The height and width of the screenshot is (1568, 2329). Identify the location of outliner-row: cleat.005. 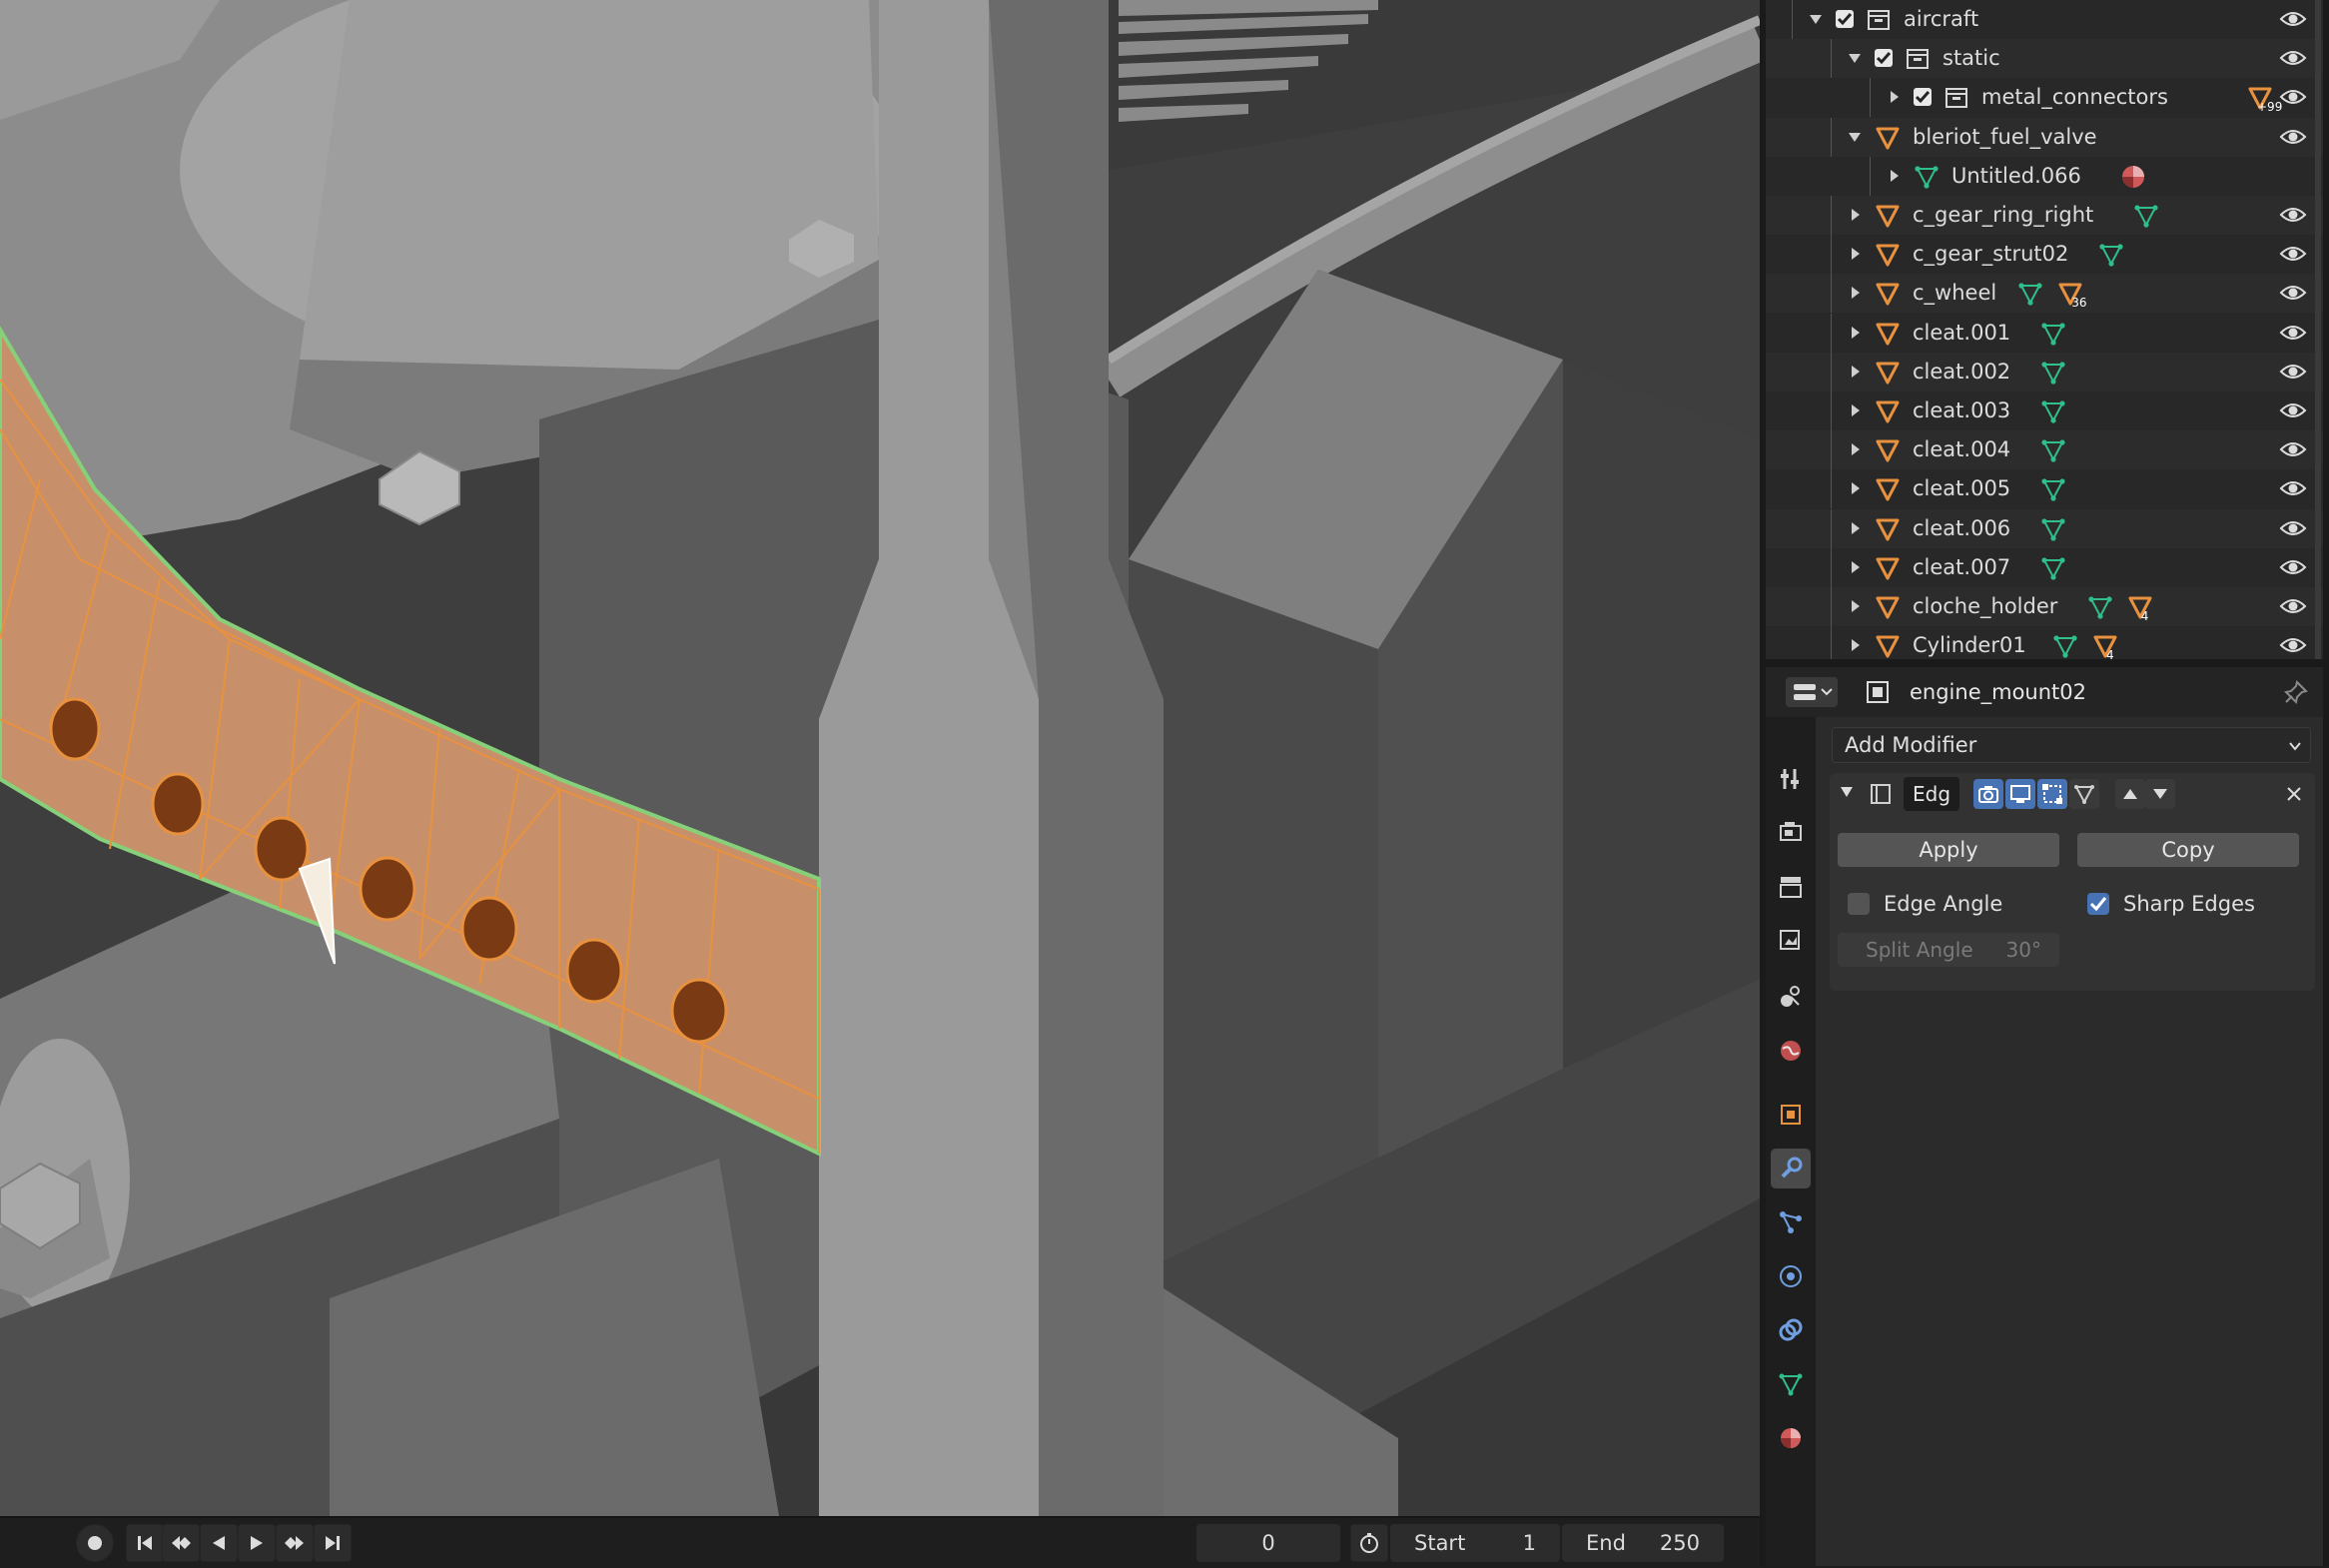
(2045, 489).